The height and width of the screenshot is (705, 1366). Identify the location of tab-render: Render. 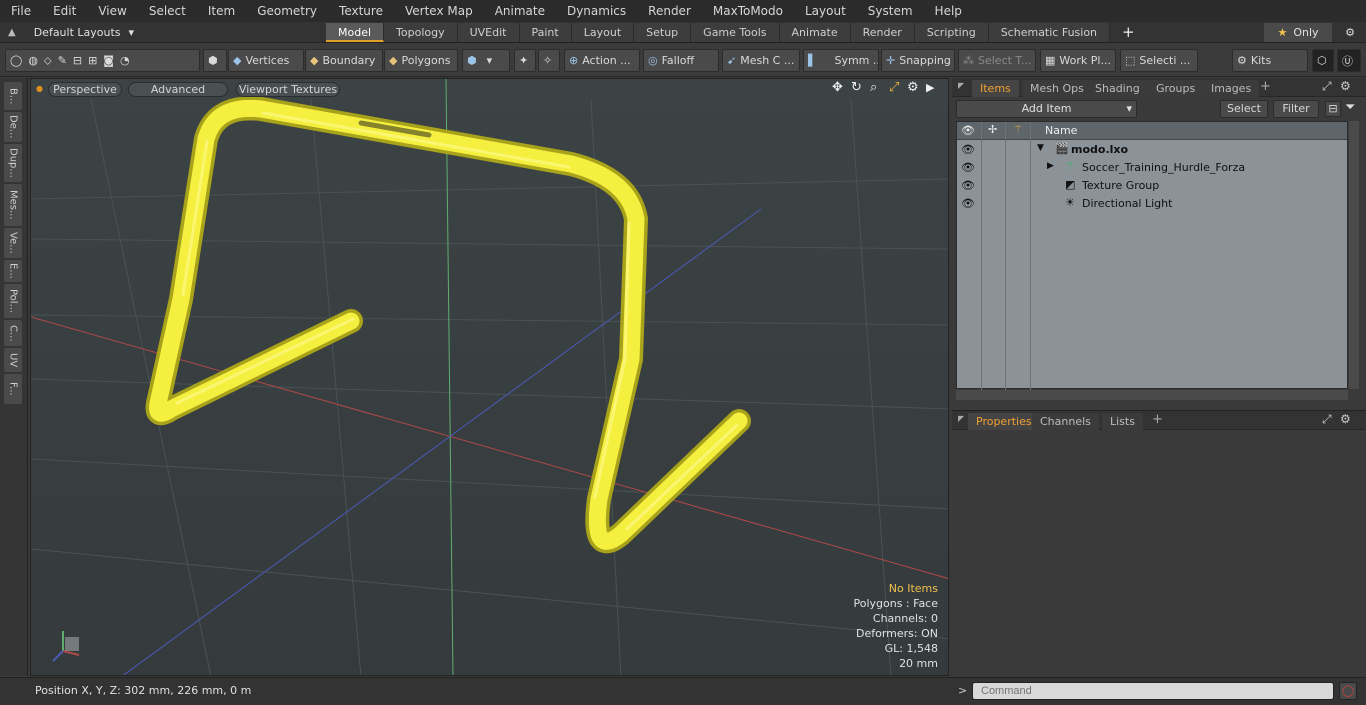
(882, 32).